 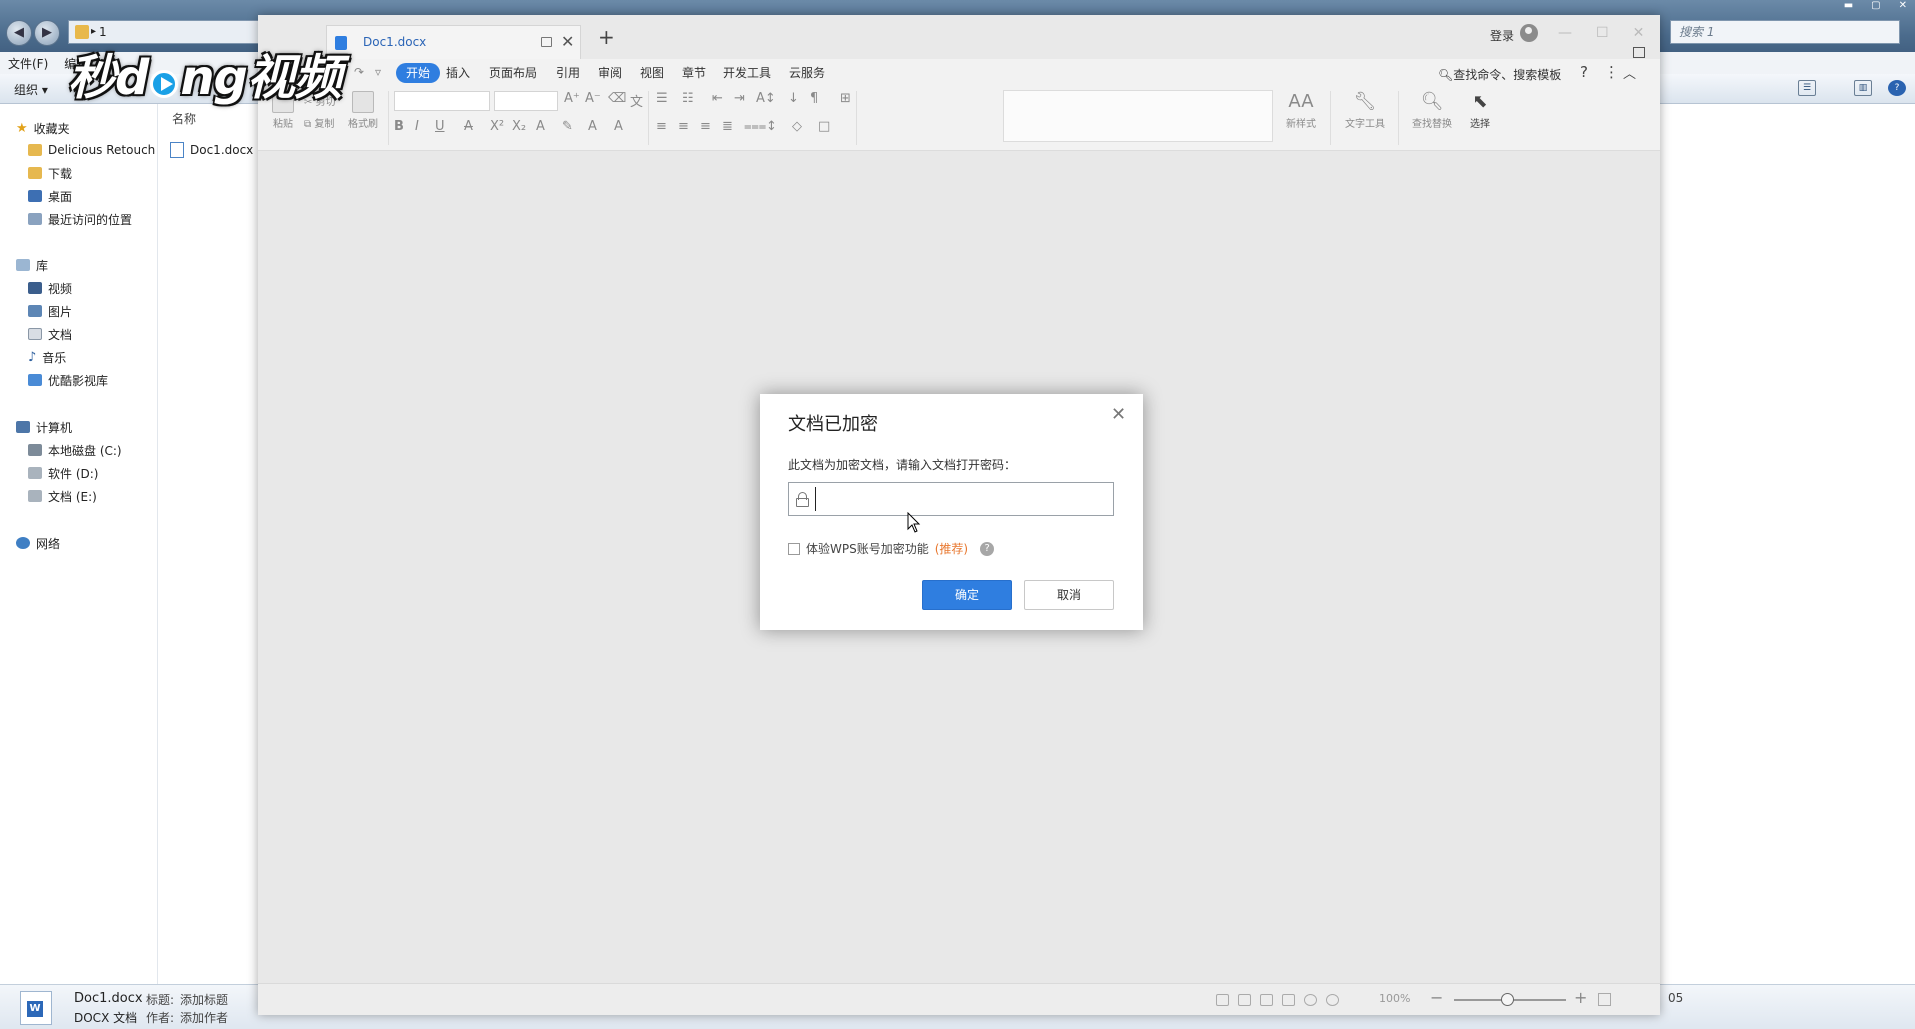 I want to click on borders-icon: □, so click(x=824, y=126).